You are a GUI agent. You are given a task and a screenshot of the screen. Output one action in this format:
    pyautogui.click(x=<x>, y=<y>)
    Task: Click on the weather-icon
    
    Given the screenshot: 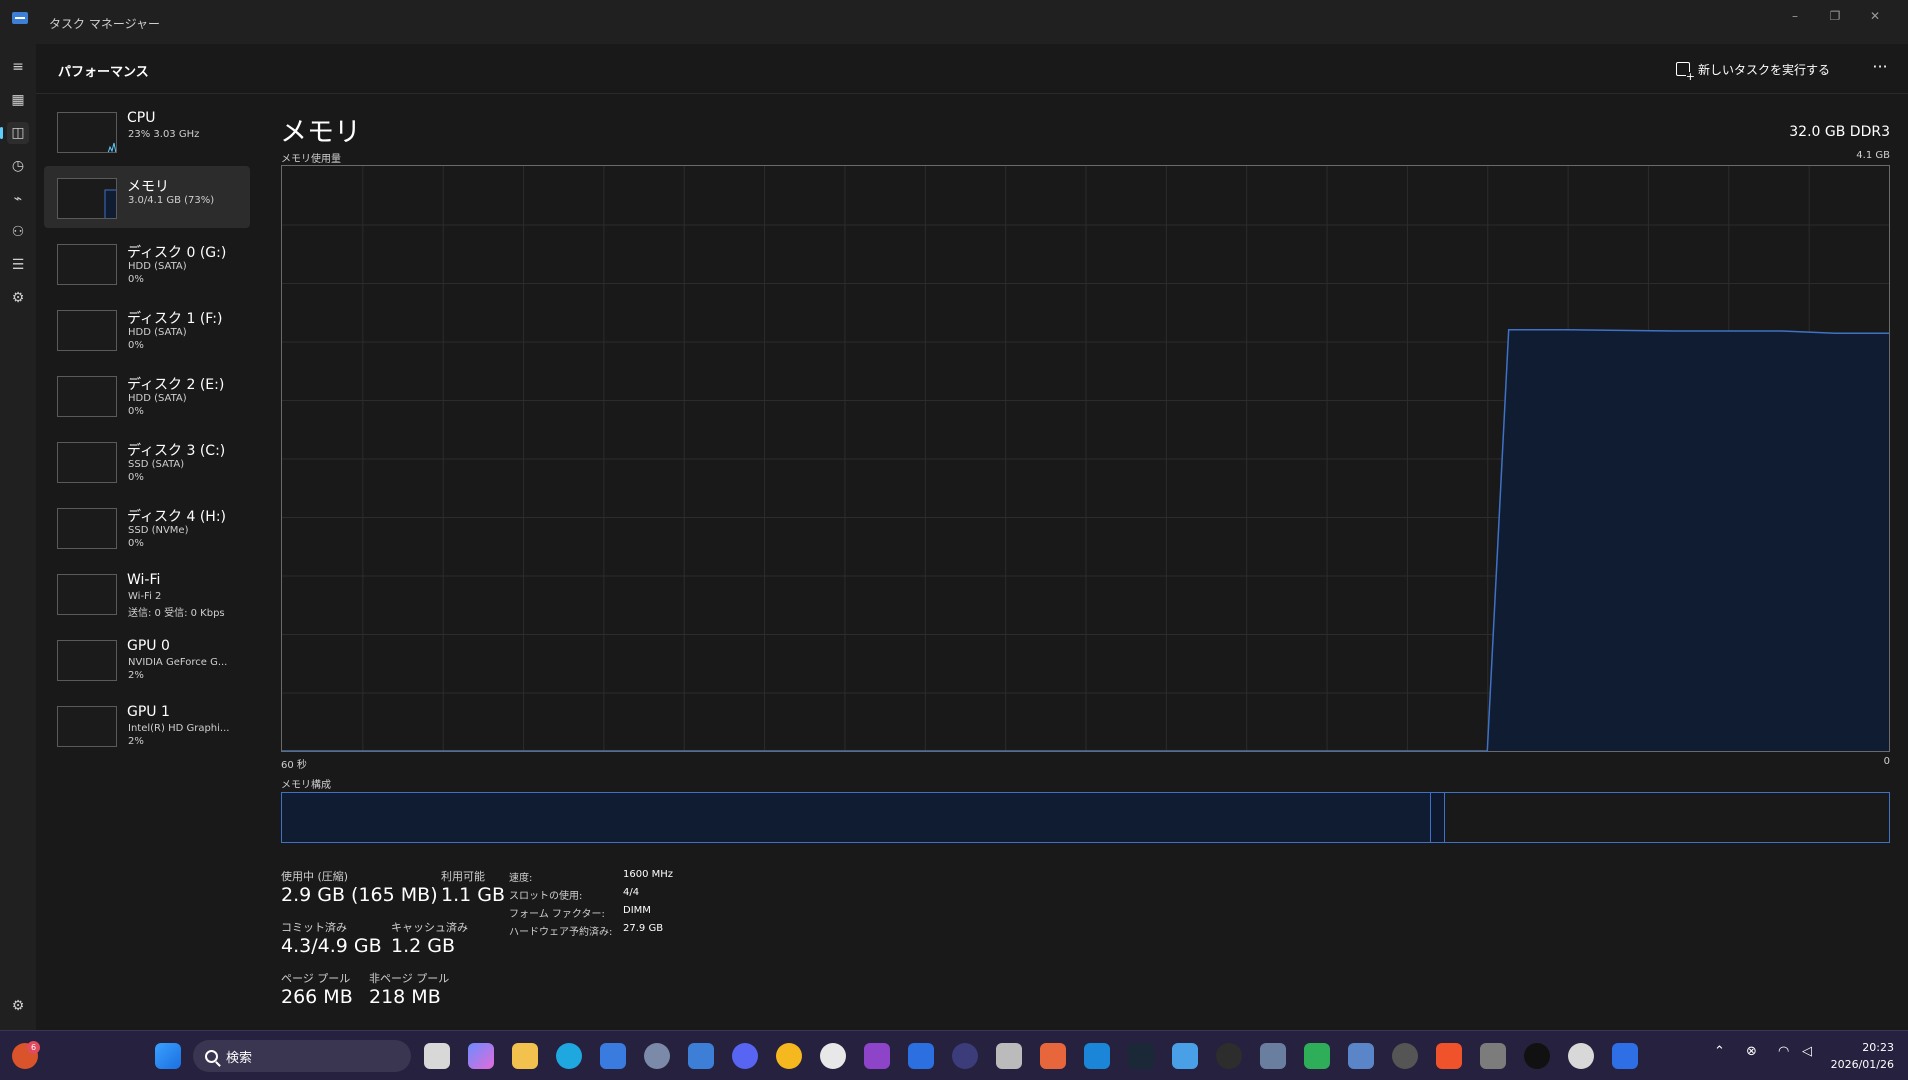 What is the action you would take?
    pyautogui.click(x=789, y=1056)
    